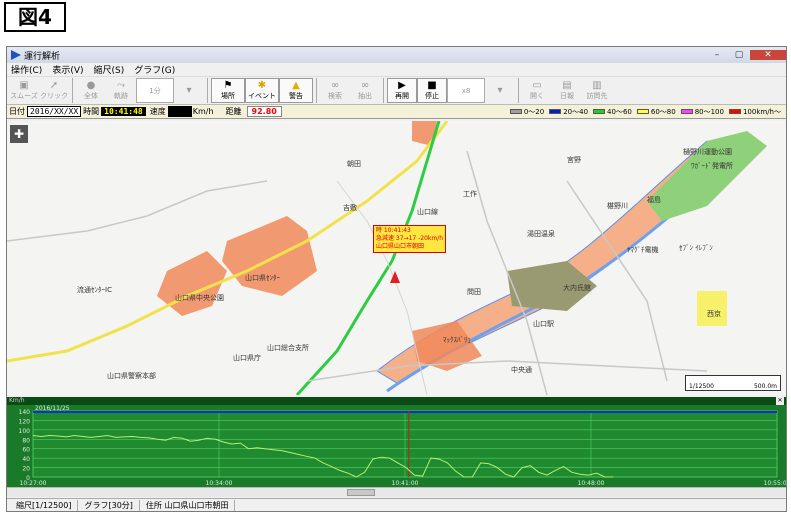 The height and width of the screenshot is (516, 791). I want to click on map-label: 山口県警察本部, so click(131, 376).